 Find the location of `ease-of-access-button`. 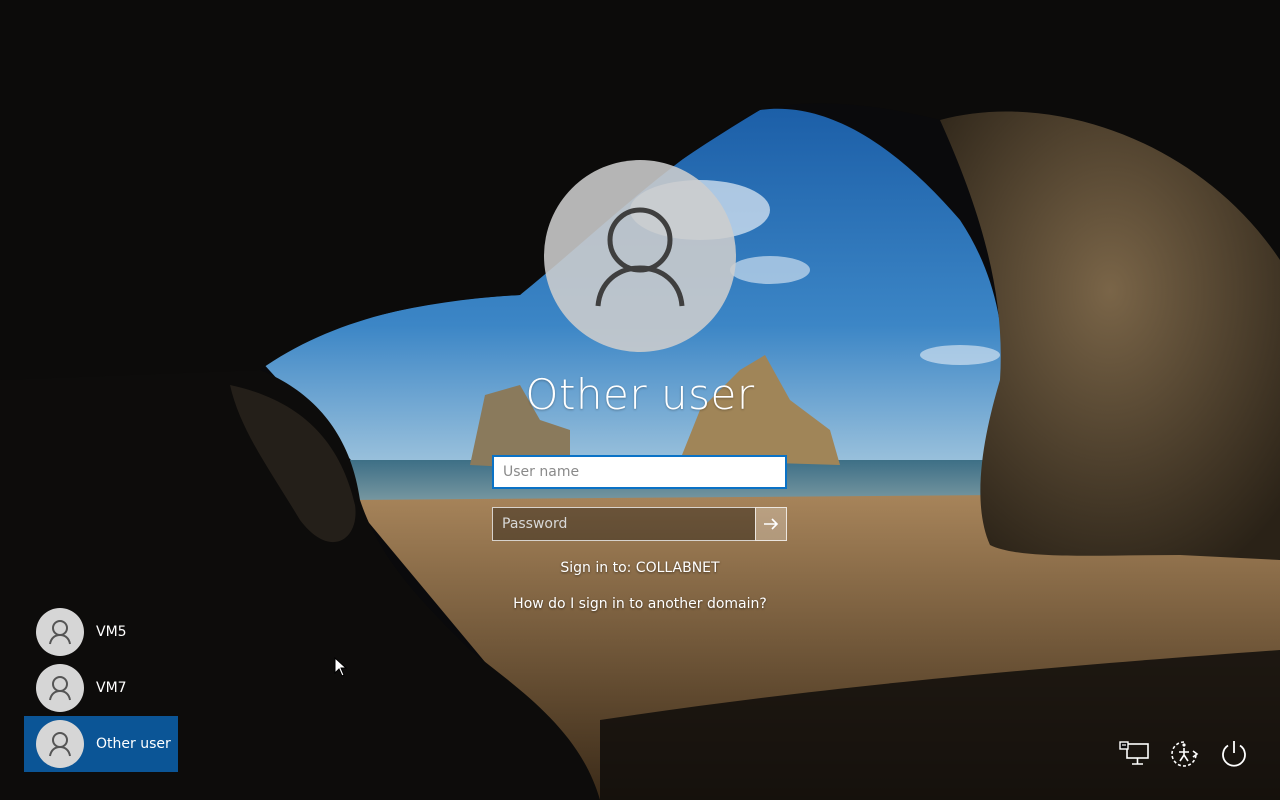

ease-of-access-button is located at coordinates (1184, 754).